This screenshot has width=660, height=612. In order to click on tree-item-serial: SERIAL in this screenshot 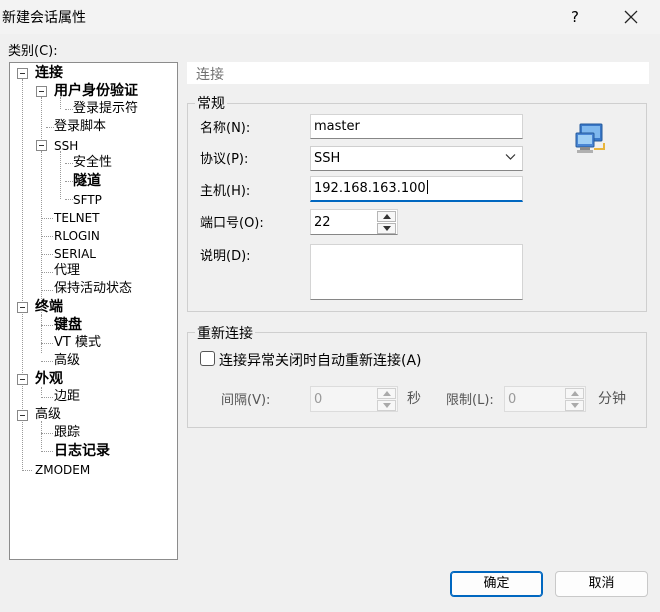, I will do `click(75, 254)`.